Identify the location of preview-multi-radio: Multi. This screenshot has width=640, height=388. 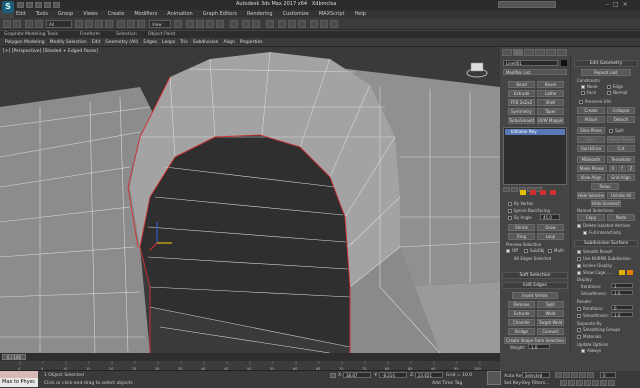
(556, 250).